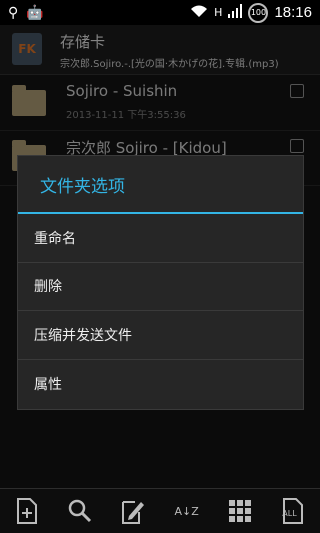 Image resolution: width=320 pixels, height=533 pixels. I want to click on network-type: H, so click(218, 12).